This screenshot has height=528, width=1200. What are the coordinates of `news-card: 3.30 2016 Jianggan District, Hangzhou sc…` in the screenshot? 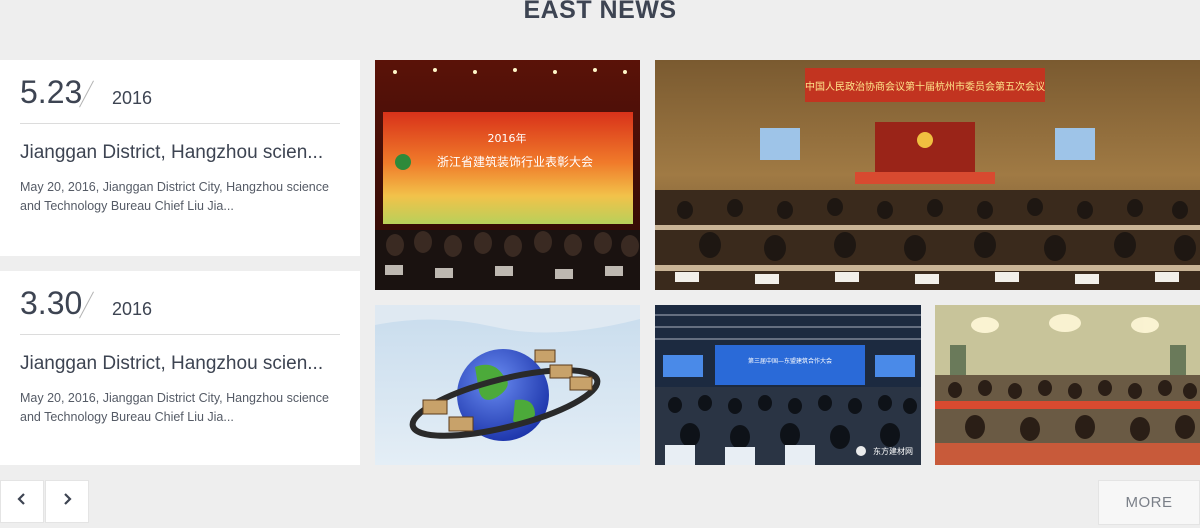 It's located at (180, 368).